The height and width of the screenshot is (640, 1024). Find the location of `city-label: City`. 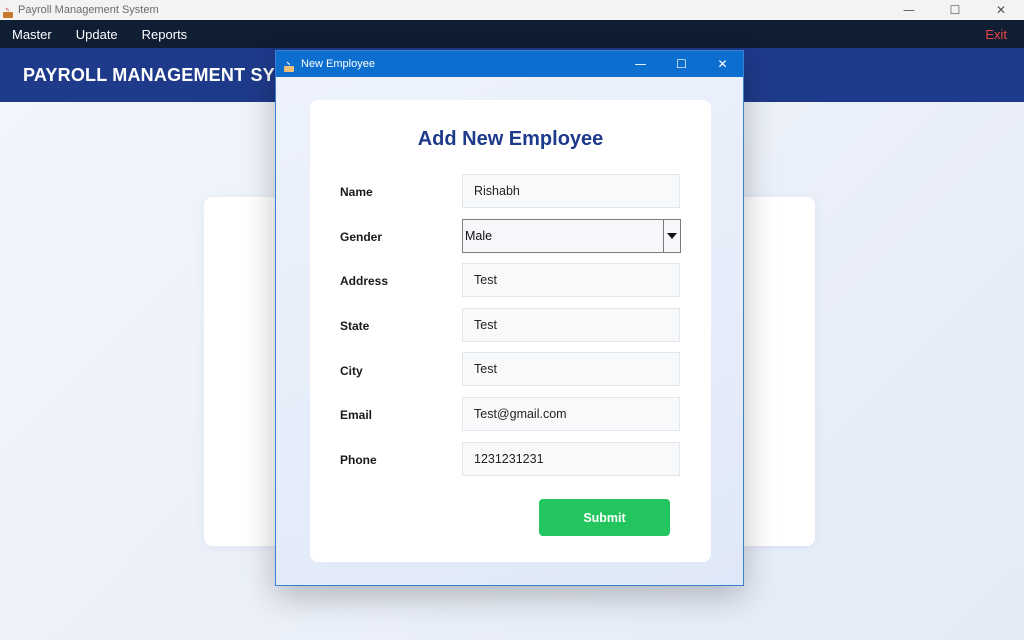

city-label: City is located at coordinates (351, 371).